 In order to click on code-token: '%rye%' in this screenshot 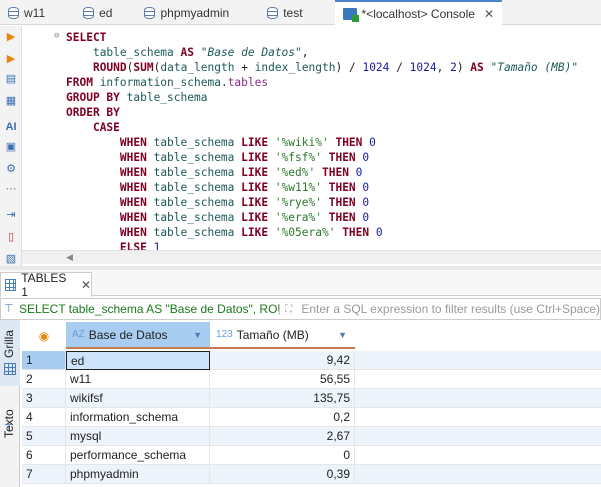, I will do `click(301, 202)`.